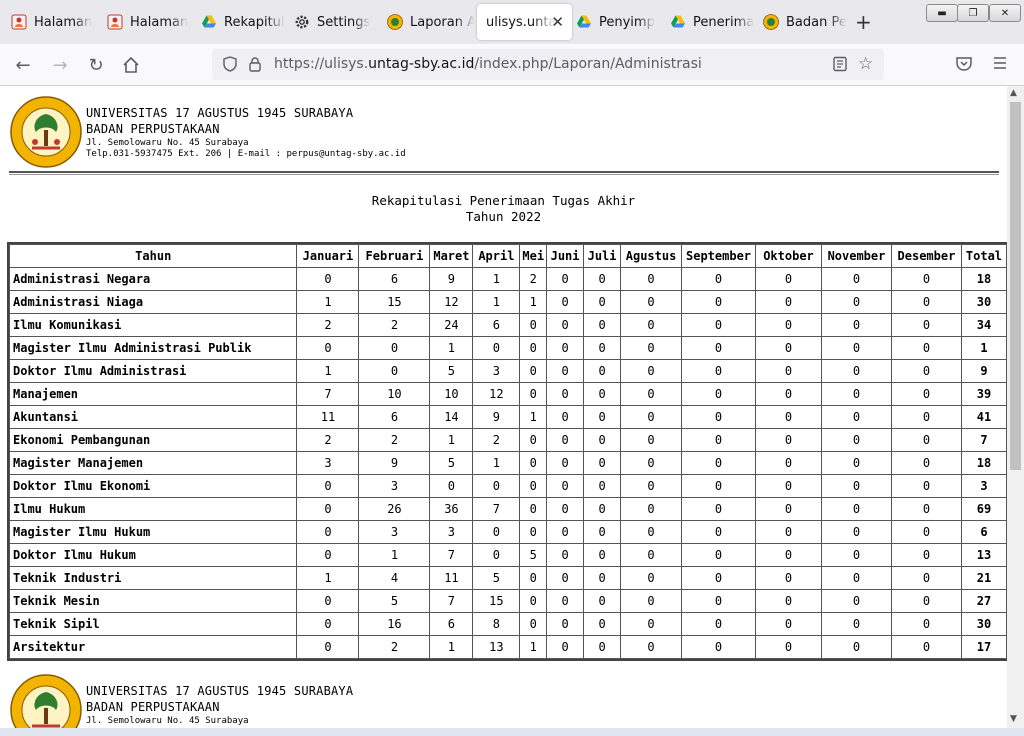 The height and width of the screenshot is (736, 1024). I want to click on column-header: Januari, so click(328, 256).